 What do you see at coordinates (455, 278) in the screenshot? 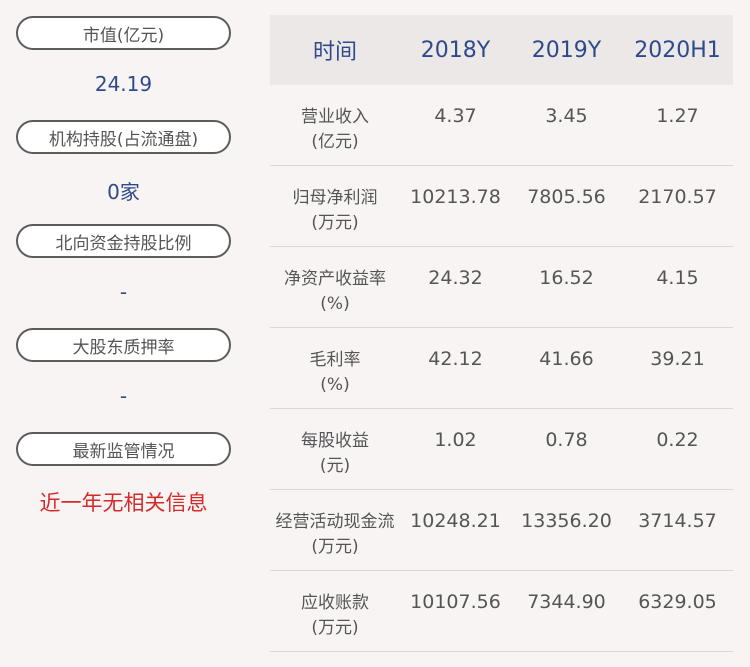
I see `table-cell: 24.32` at bounding box center [455, 278].